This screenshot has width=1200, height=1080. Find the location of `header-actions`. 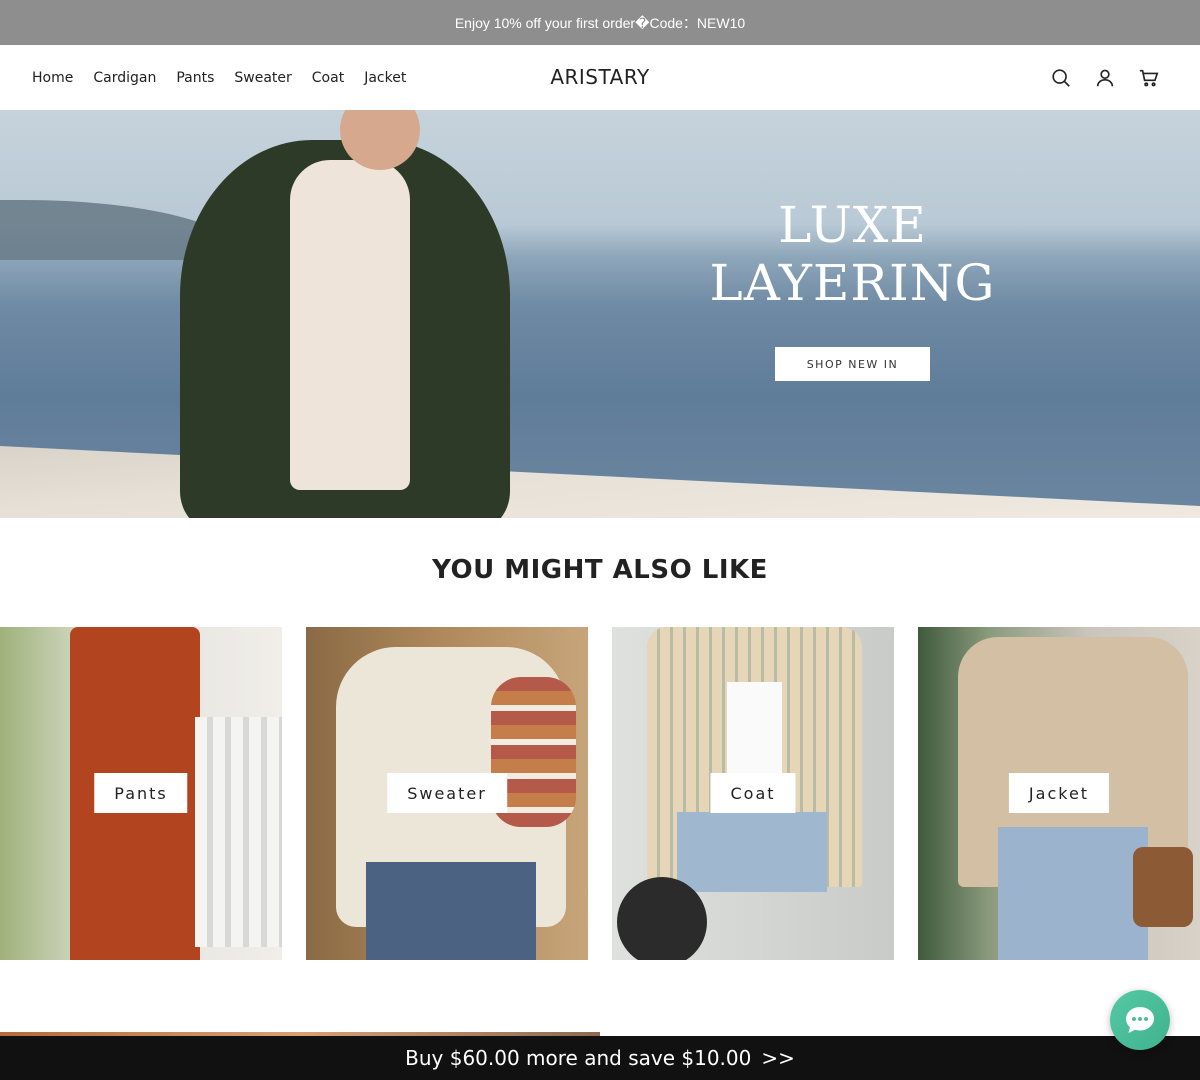

header-actions is located at coordinates (1105, 77).